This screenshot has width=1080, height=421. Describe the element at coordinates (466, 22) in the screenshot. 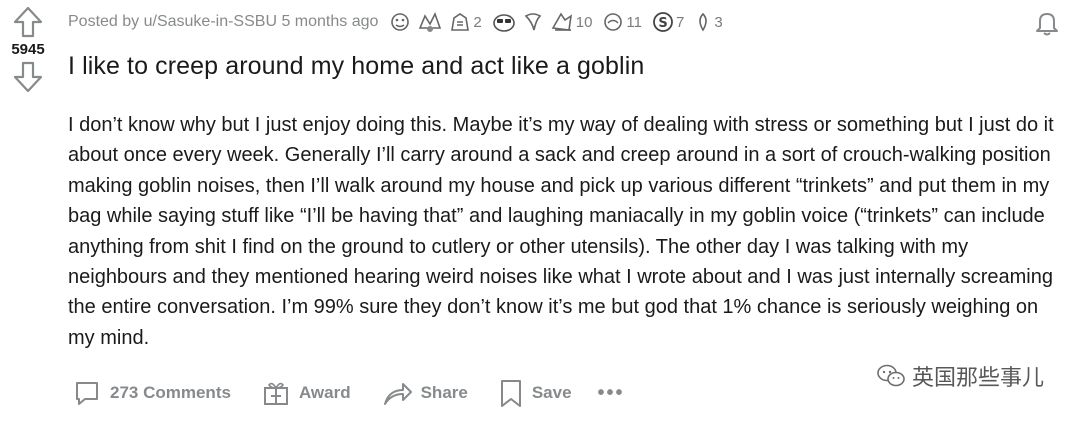

I see `award-3-icon: 2` at that location.